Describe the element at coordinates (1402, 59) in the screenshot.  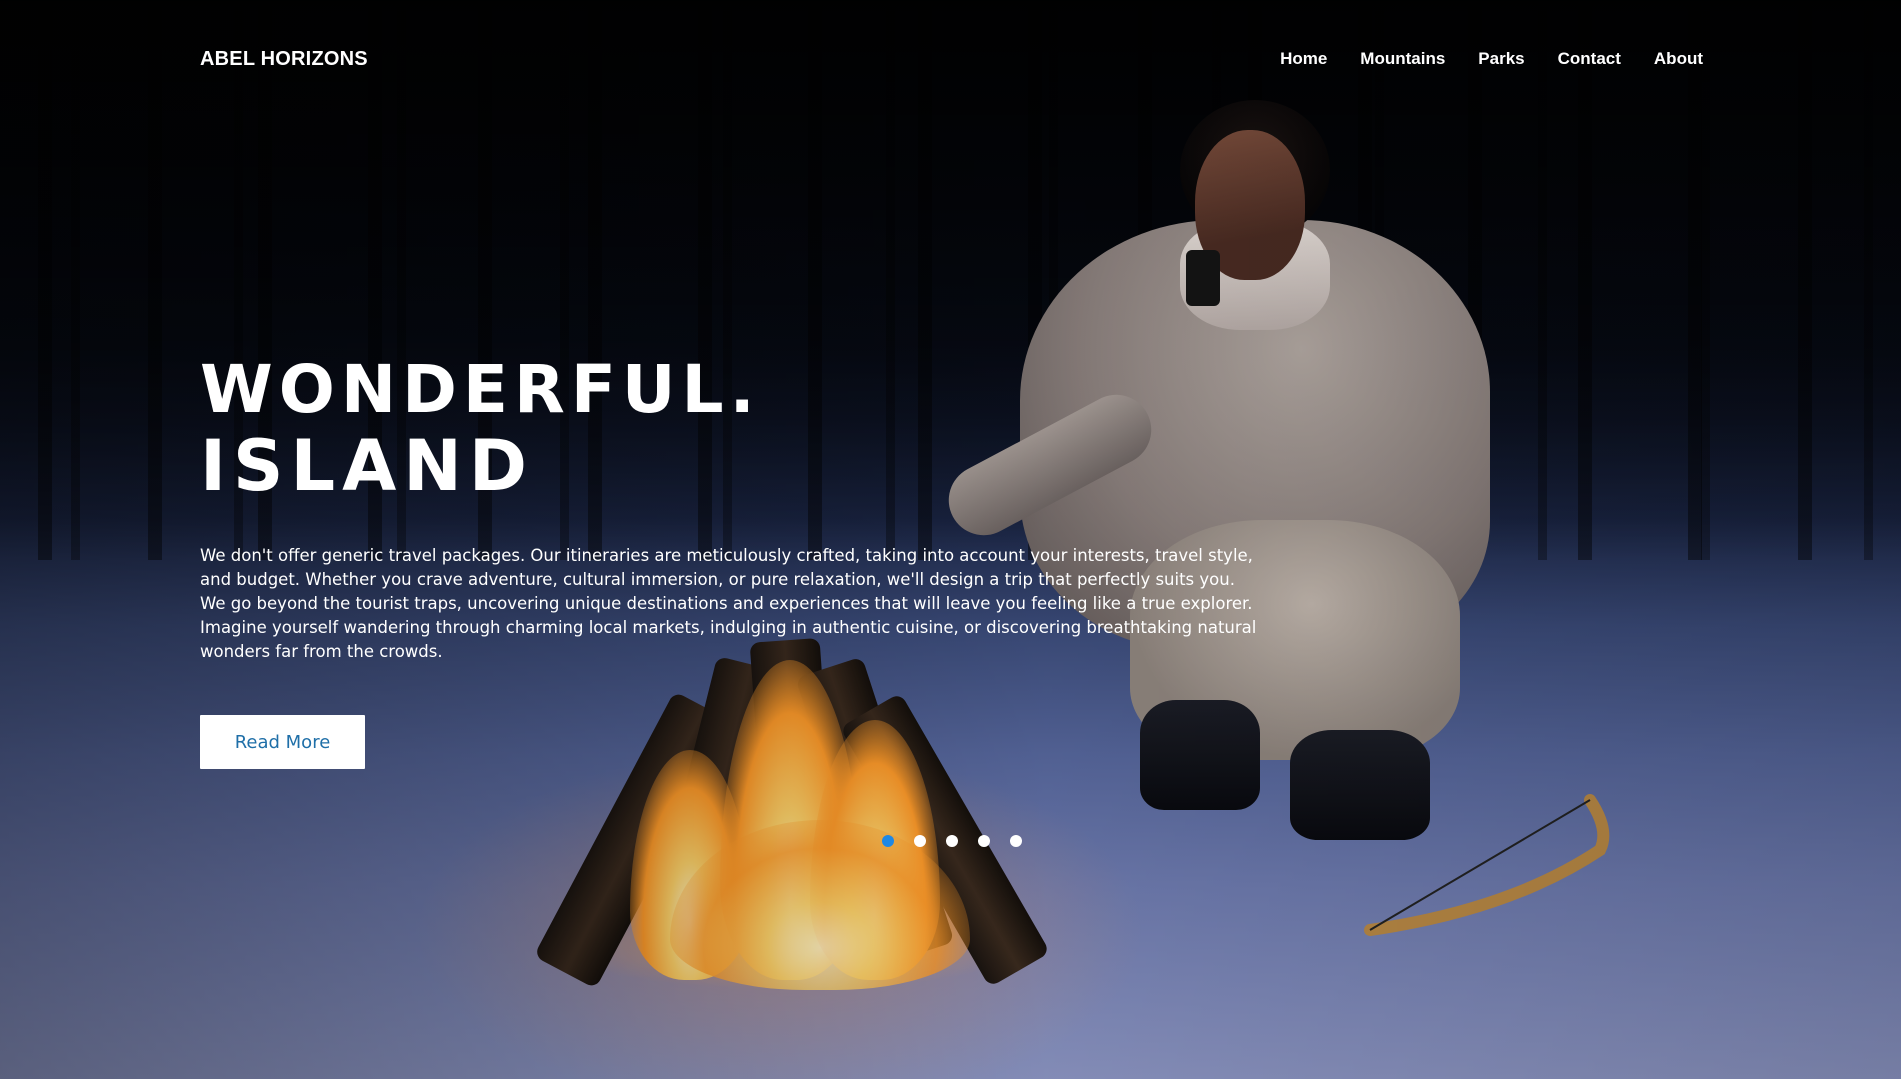
I see `nav-item-mountains: Mountains` at that location.